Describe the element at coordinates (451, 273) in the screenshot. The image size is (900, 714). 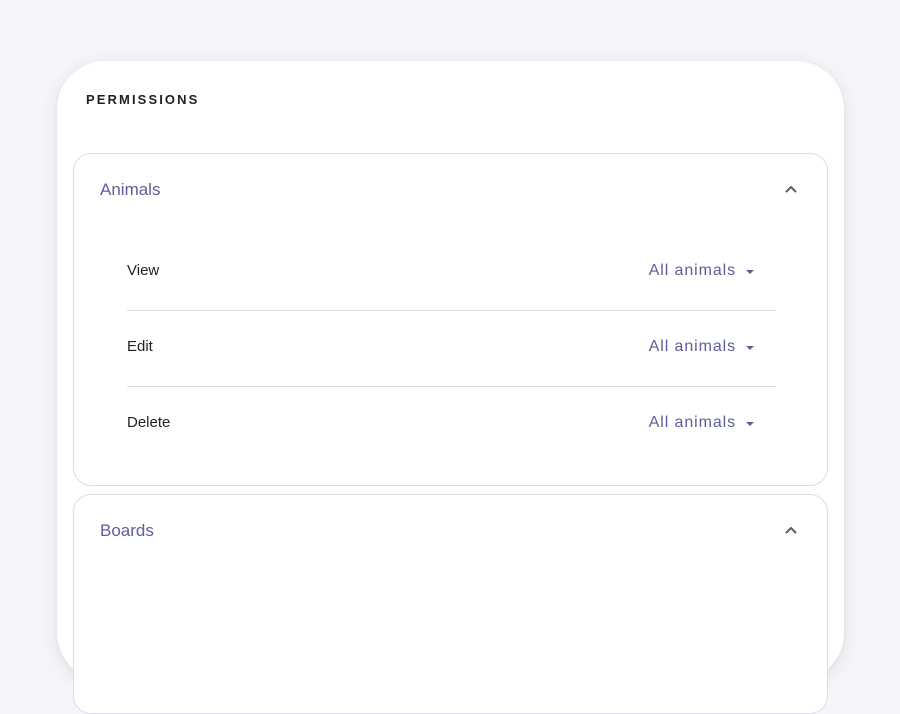
I see `permission-row-view: View All animals` at that location.